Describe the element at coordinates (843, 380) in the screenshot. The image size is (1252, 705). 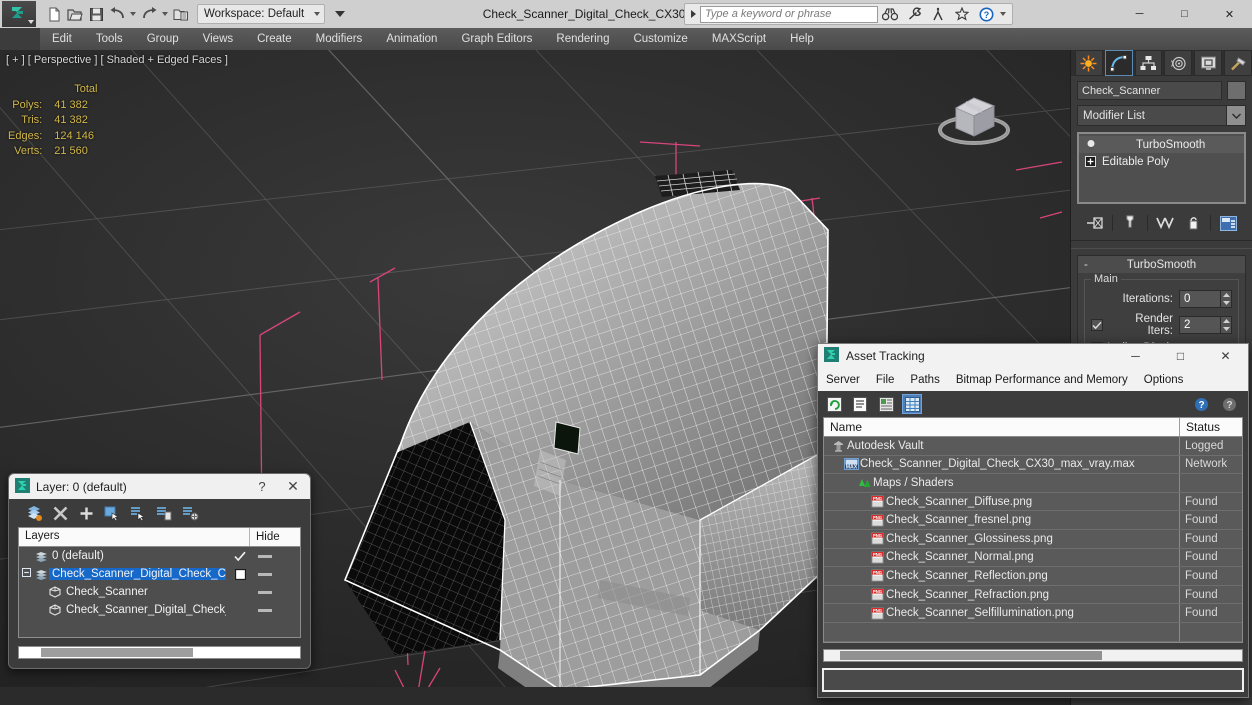
I see `asset-menu-server: Server` at that location.